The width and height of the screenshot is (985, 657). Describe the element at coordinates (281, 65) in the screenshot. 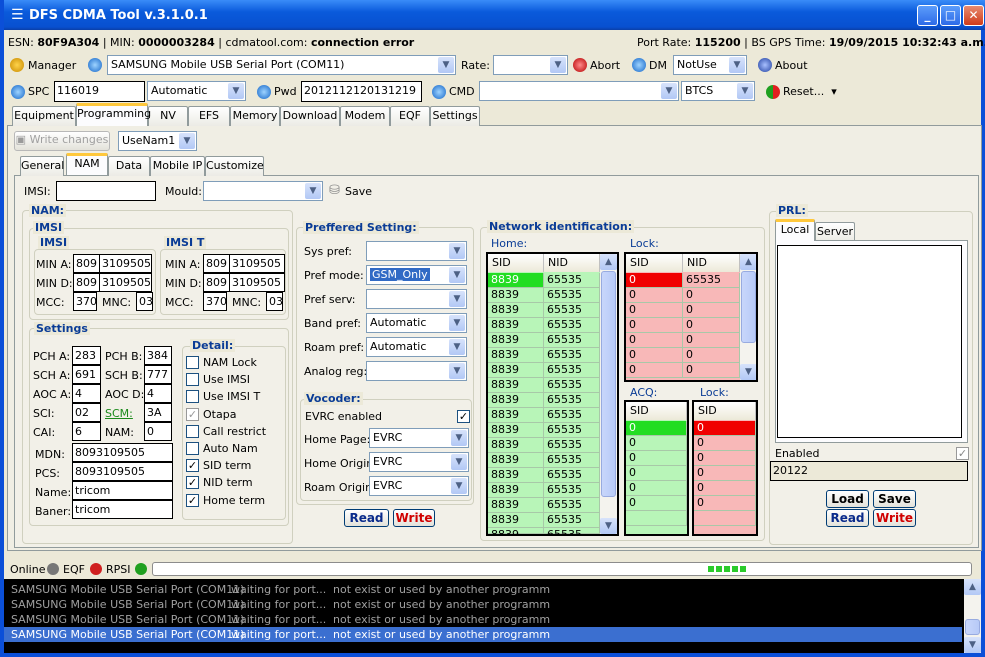

I see `port-select: SAMSUNG Mobile USB Serial Port (COM11) ▼` at that location.